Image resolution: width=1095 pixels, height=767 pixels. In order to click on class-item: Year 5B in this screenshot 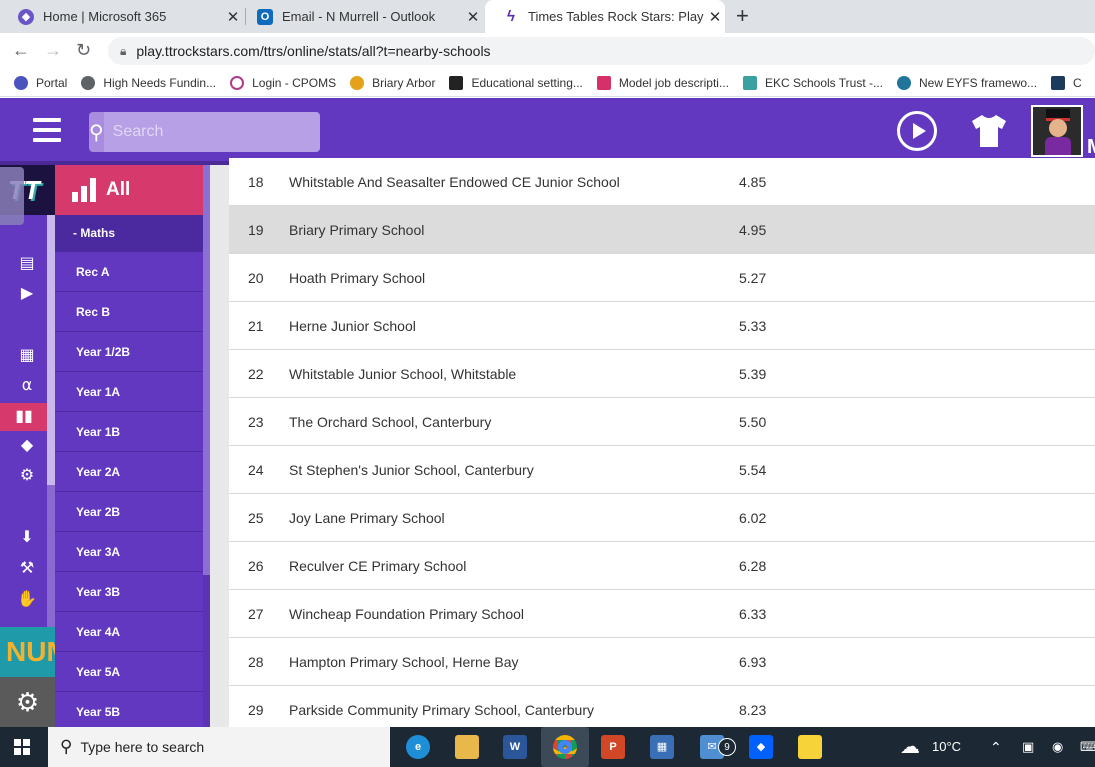, I will do `click(129, 712)`.